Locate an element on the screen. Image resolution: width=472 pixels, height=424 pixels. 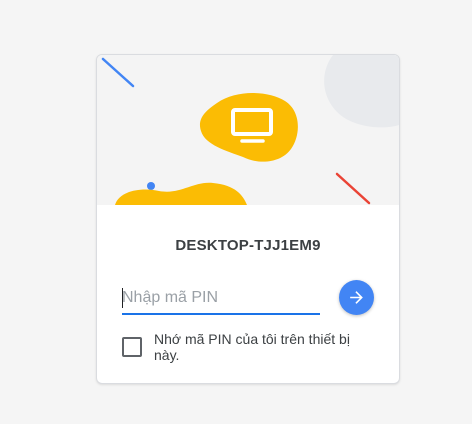
remember-pin-row: Nhớ mã PIN của tôi trên thiết bị này. is located at coordinates (252, 351).